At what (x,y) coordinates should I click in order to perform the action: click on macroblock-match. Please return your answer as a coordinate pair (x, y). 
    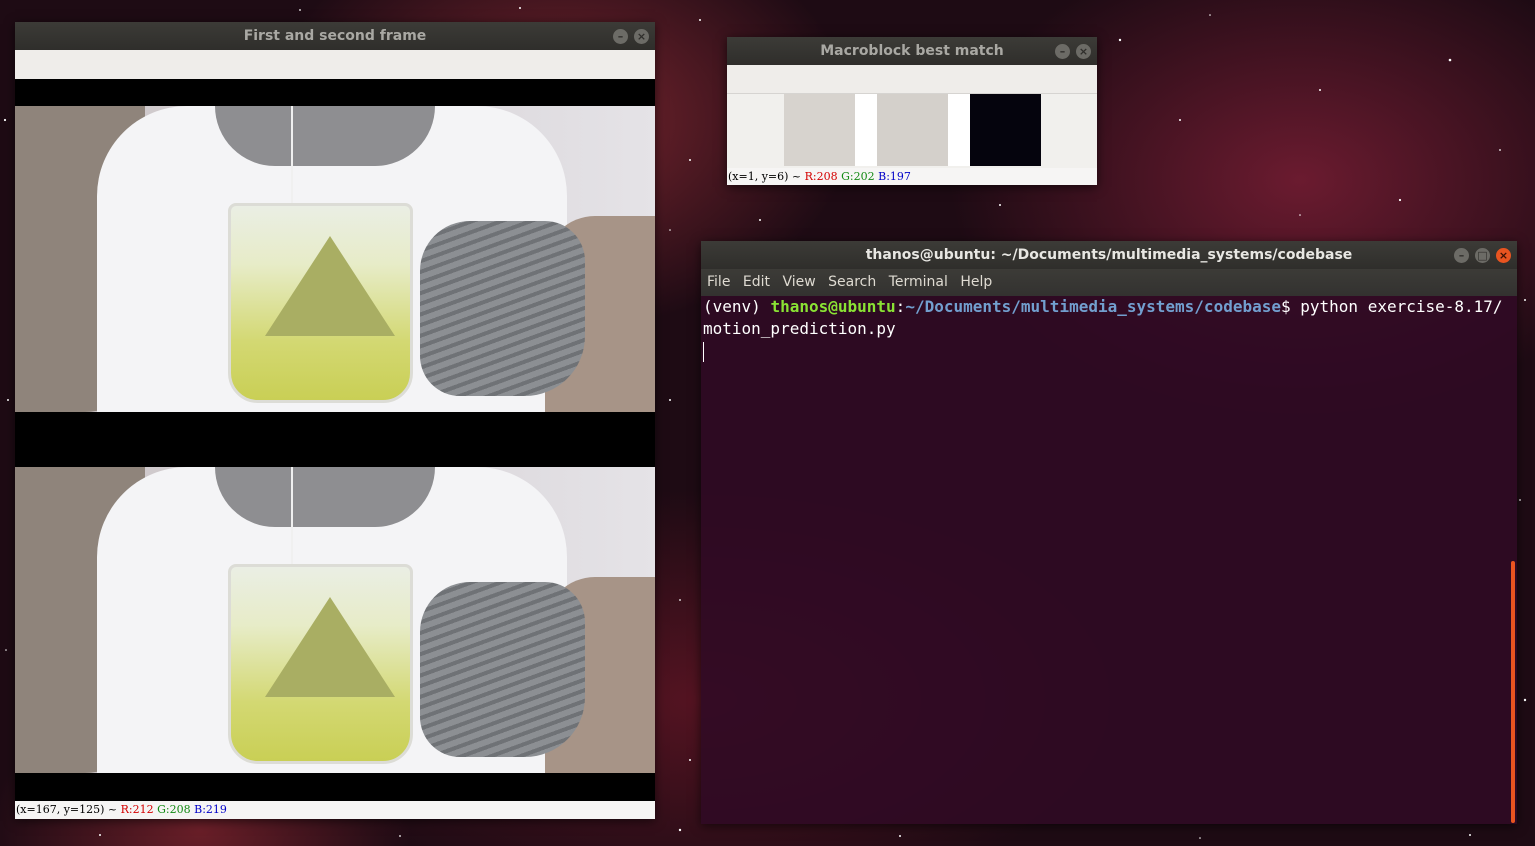
    Looking at the image, I should click on (912, 130).